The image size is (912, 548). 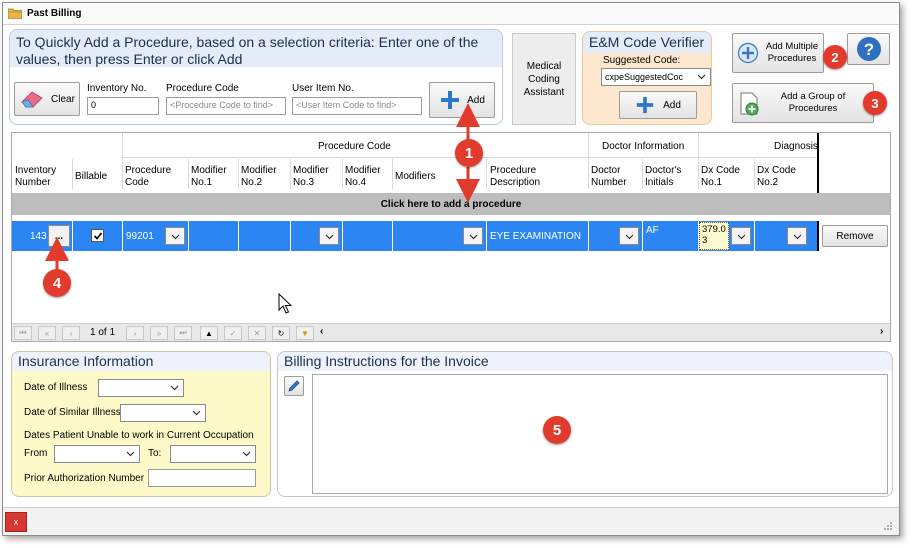 I want to click on annotation-badge-2: 2, so click(x=835, y=57).